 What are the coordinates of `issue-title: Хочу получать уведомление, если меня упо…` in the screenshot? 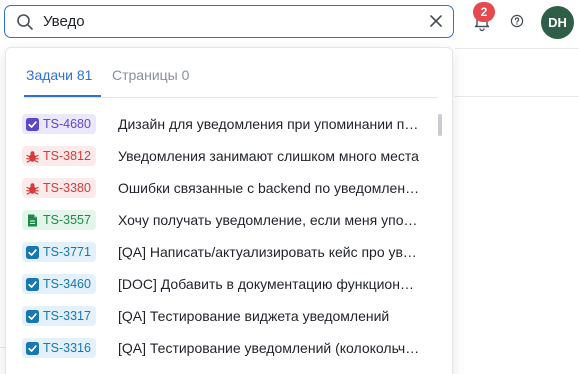 It's located at (269, 220).